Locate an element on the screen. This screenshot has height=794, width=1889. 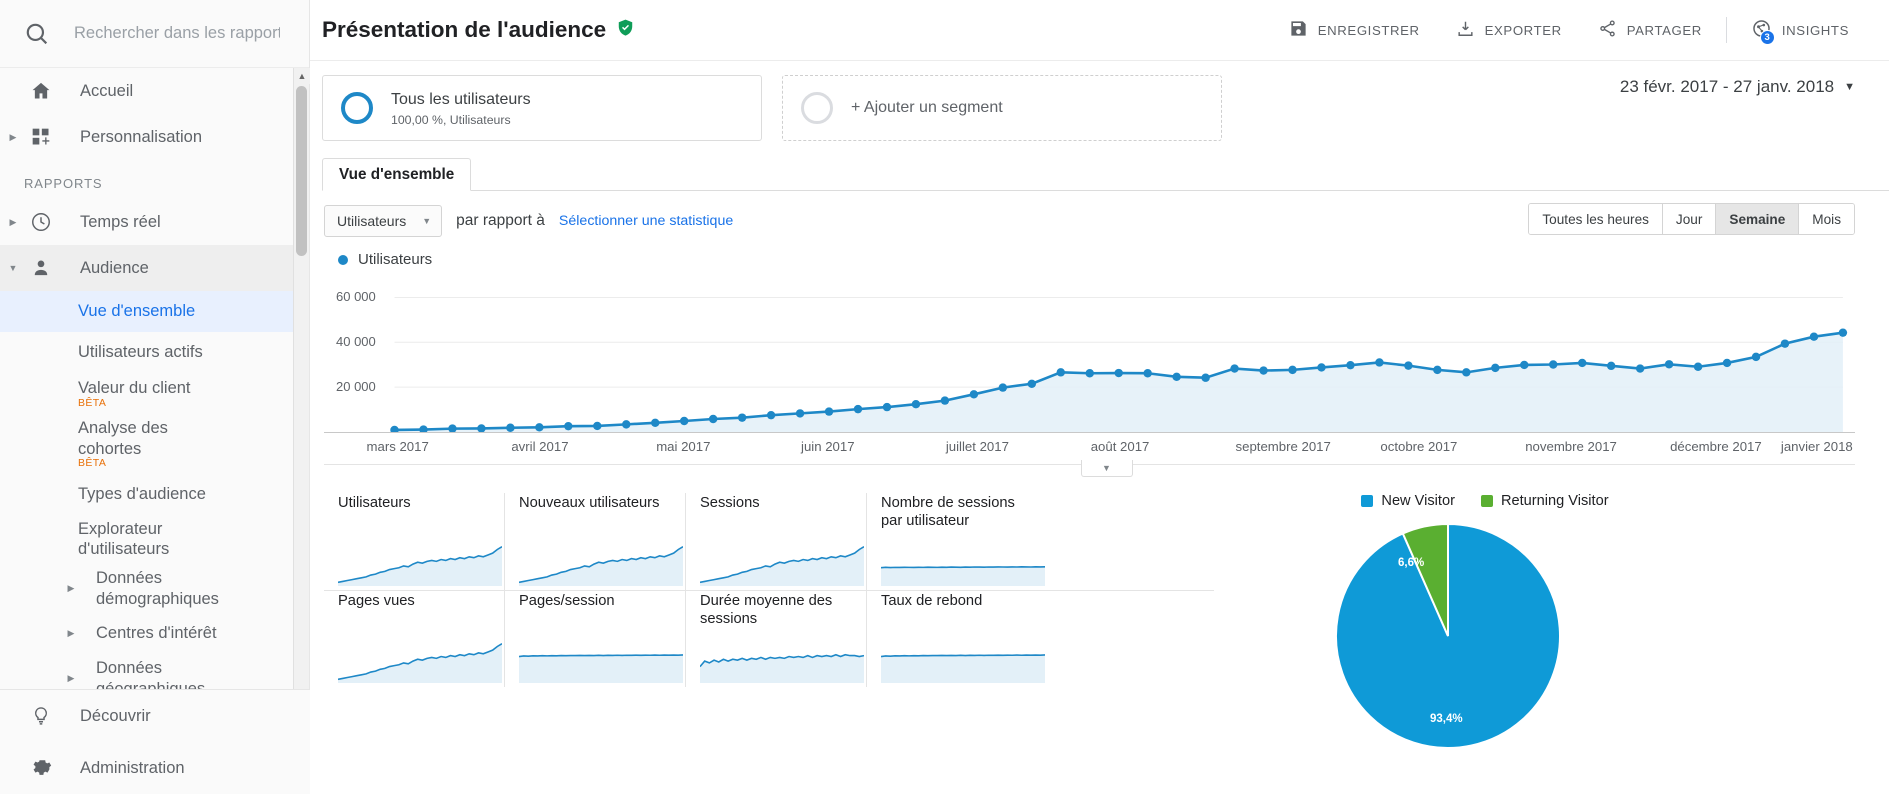
visitor-type-panel: New Visitor Returning Visitor 93,4% 6,6% is located at coordinates (1485, 622).